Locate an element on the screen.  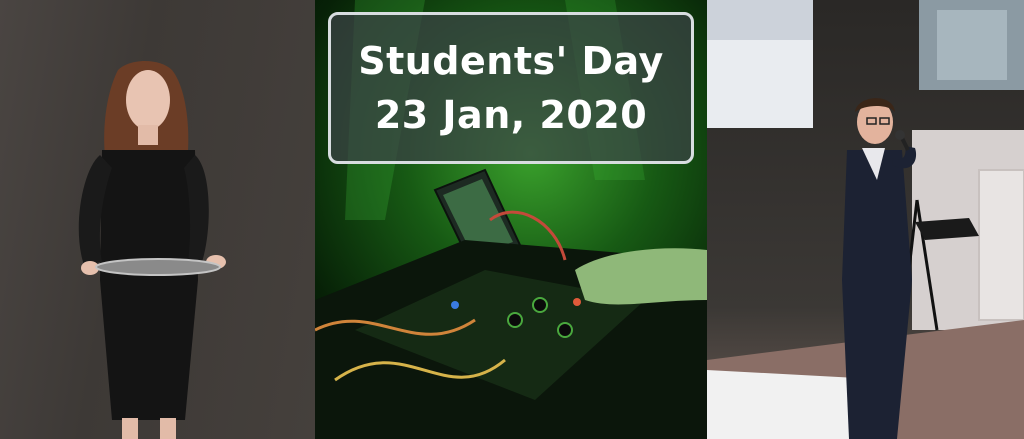
event-date: 23 Jan, 2020 is located at coordinates (511, 115).